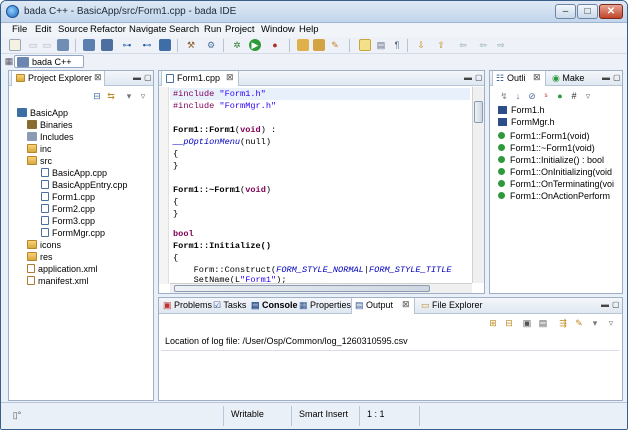 The image size is (628, 430). What do you see at coordinates (255, 45) in the screenshot?
I see `run-icon: ▶` at bounding box center [255, 45].